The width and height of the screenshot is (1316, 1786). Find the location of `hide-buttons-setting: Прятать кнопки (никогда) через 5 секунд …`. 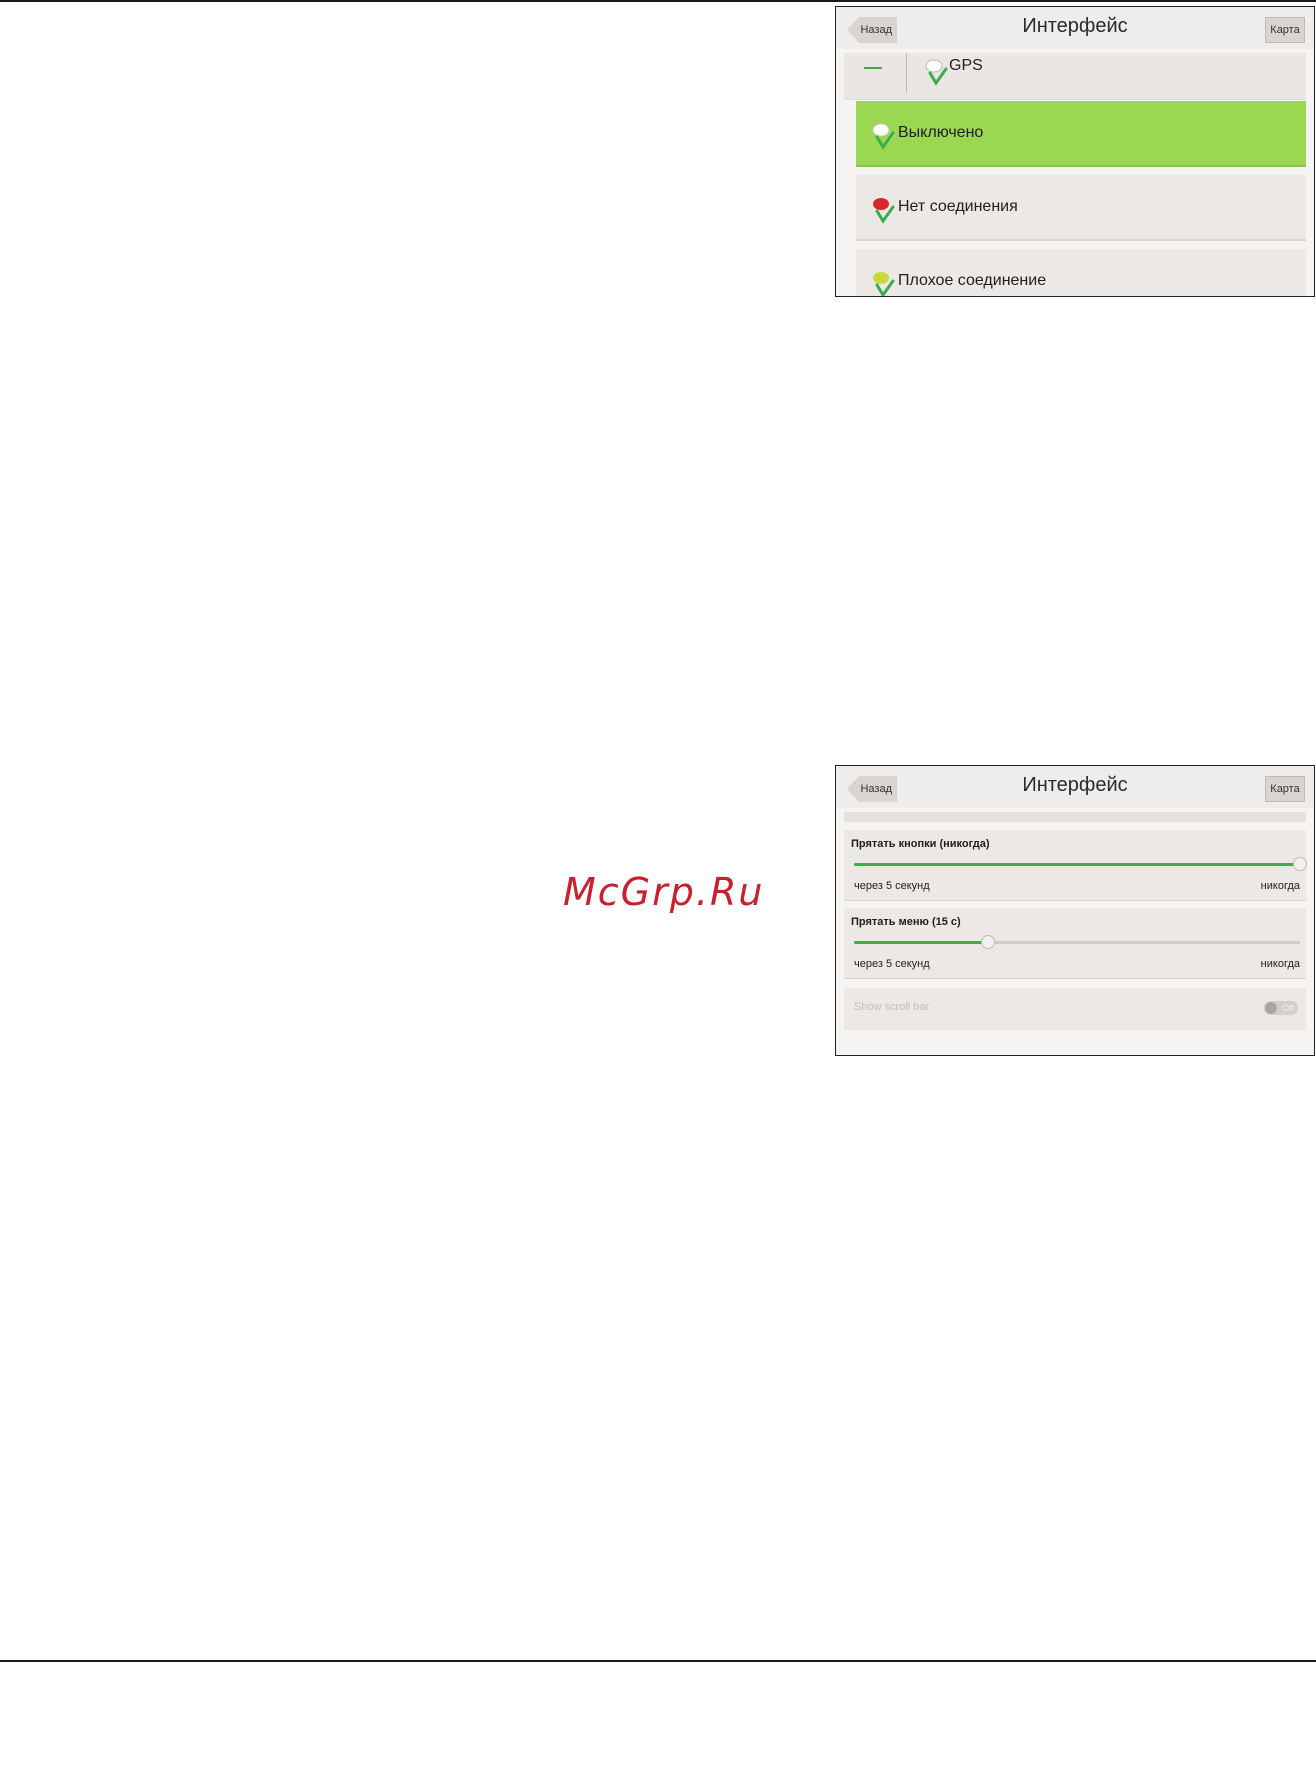

hide-buttons-setting: Прятать кнопки (никогда) через 5 секунд … is located at coordinates (1075, 865).